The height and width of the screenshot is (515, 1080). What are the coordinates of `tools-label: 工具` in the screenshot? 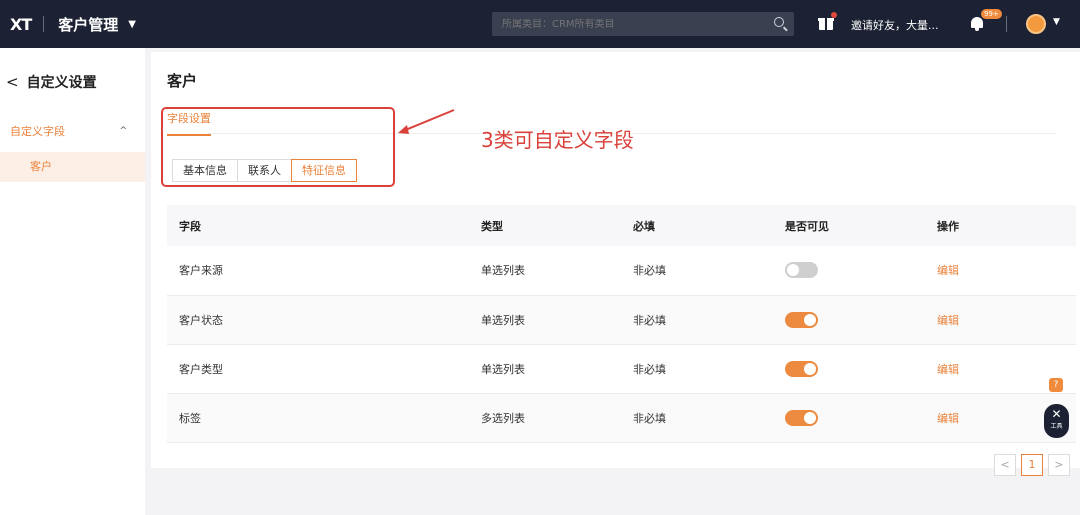 It's located at (1056, 426).